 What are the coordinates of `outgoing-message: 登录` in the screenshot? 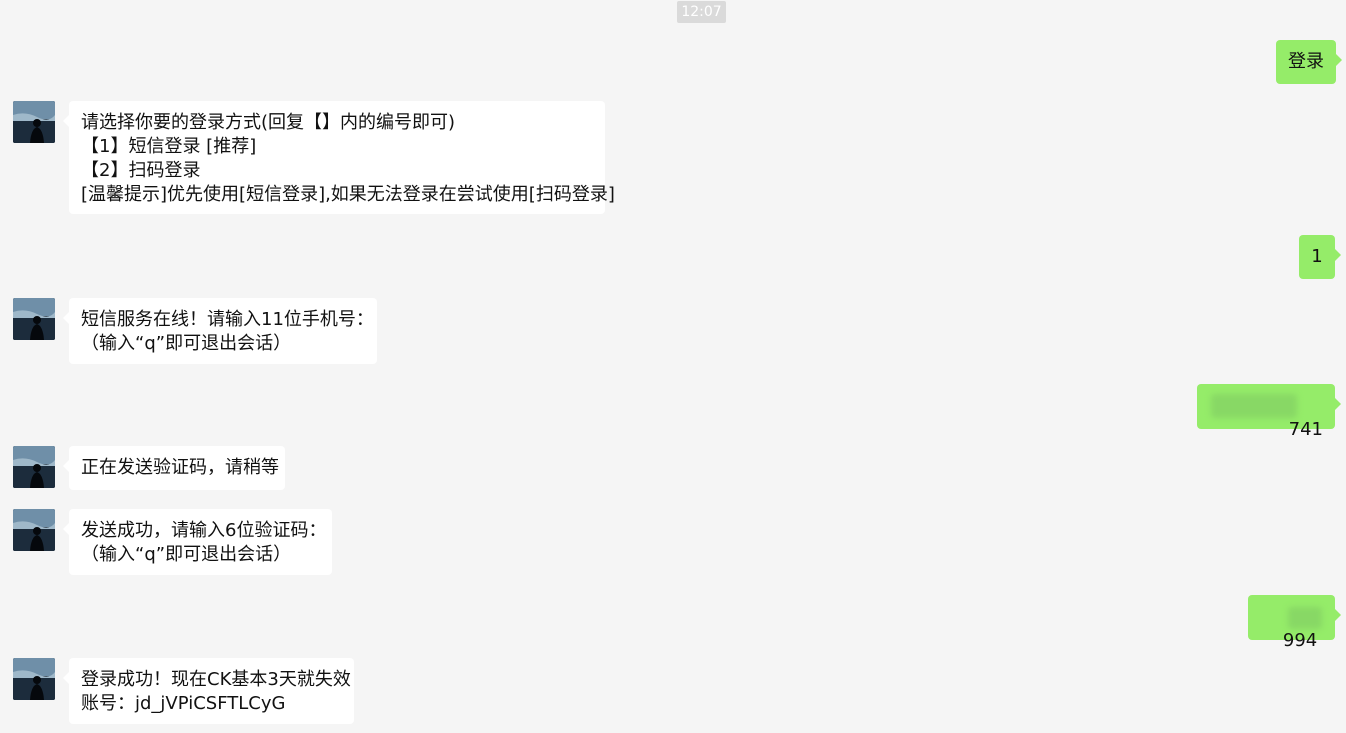 It's located at (1309, 62).